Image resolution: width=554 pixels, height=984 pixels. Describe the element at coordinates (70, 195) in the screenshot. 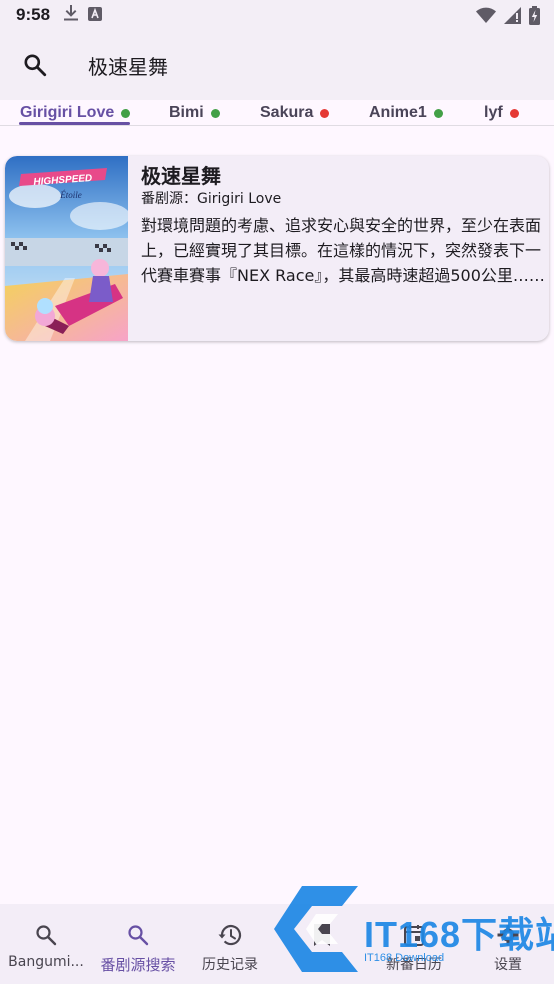

I see `svg-text: Étoile` at that location.